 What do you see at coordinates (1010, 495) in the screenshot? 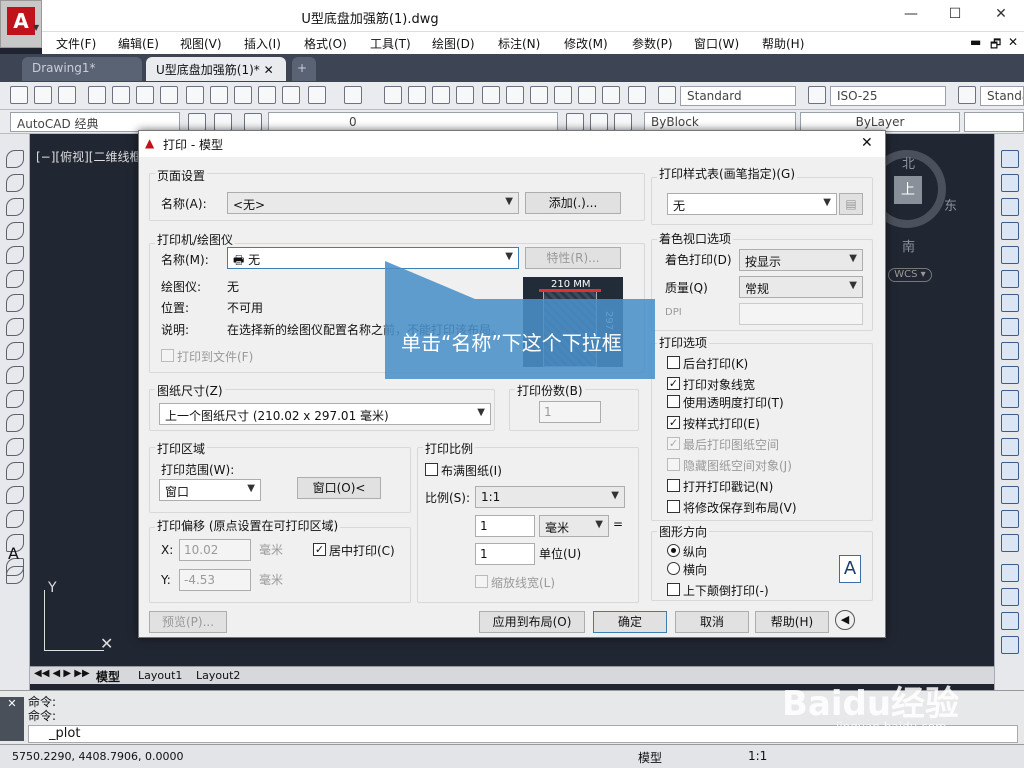
I see `fillet-icon` at bounding box center [1010, 495].